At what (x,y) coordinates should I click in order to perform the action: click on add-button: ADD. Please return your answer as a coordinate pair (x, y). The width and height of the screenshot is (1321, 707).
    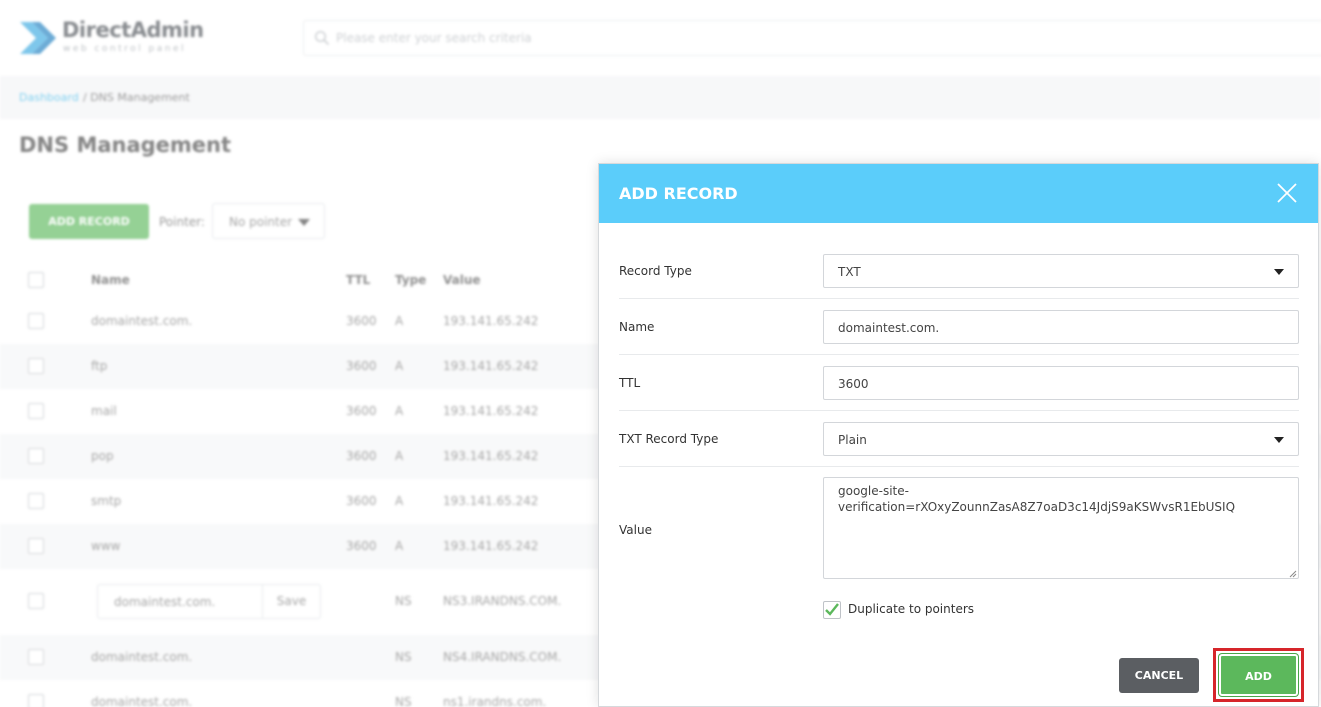
    Looking at the image, I should click on (1258, 675).